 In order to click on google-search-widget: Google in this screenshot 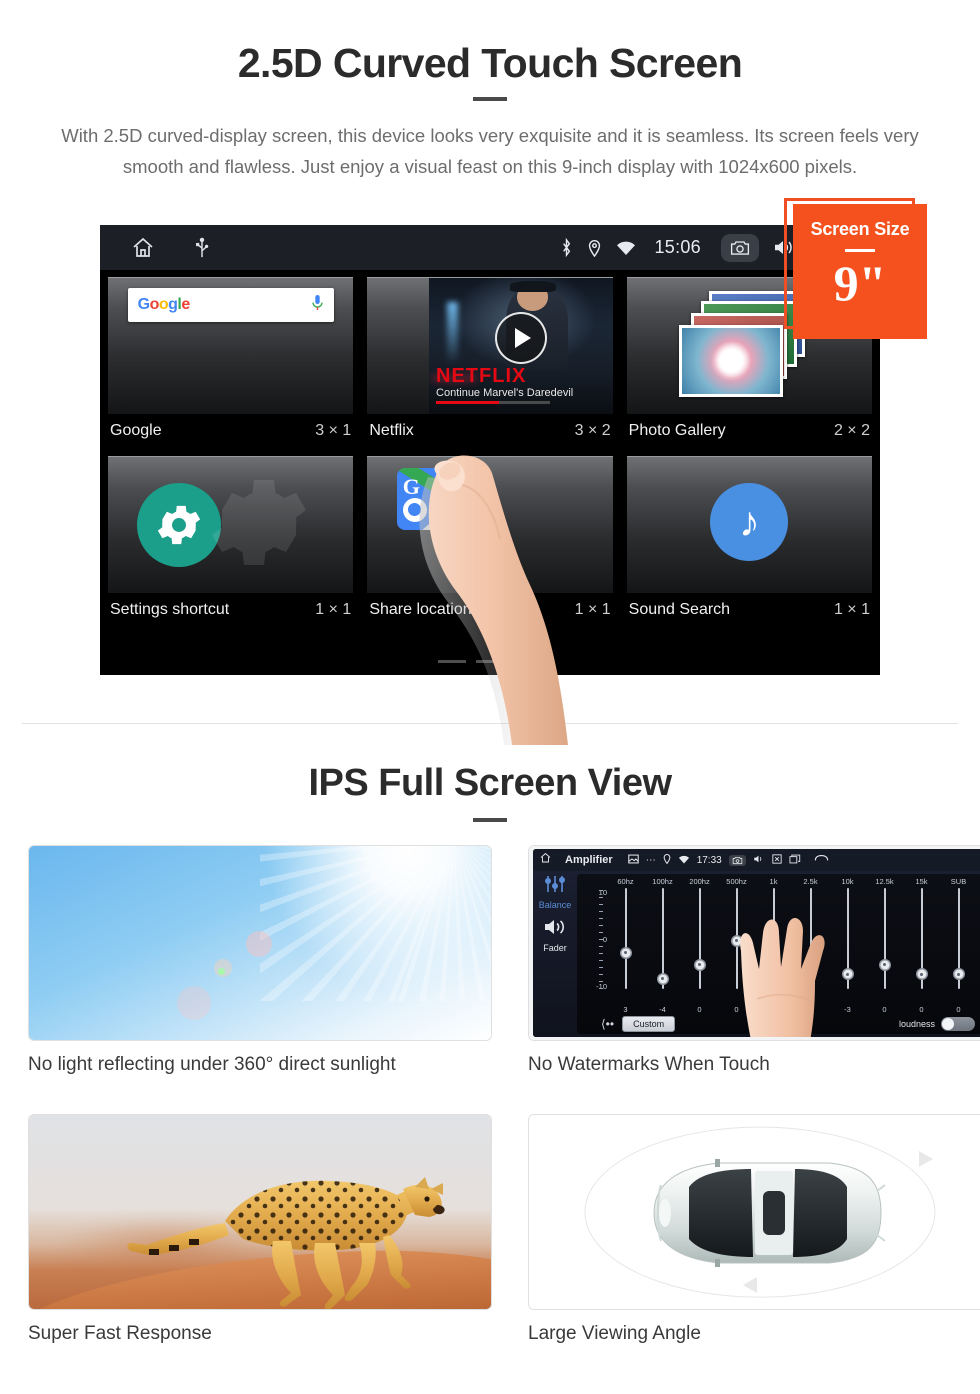, I will do `click(231, 345)`.